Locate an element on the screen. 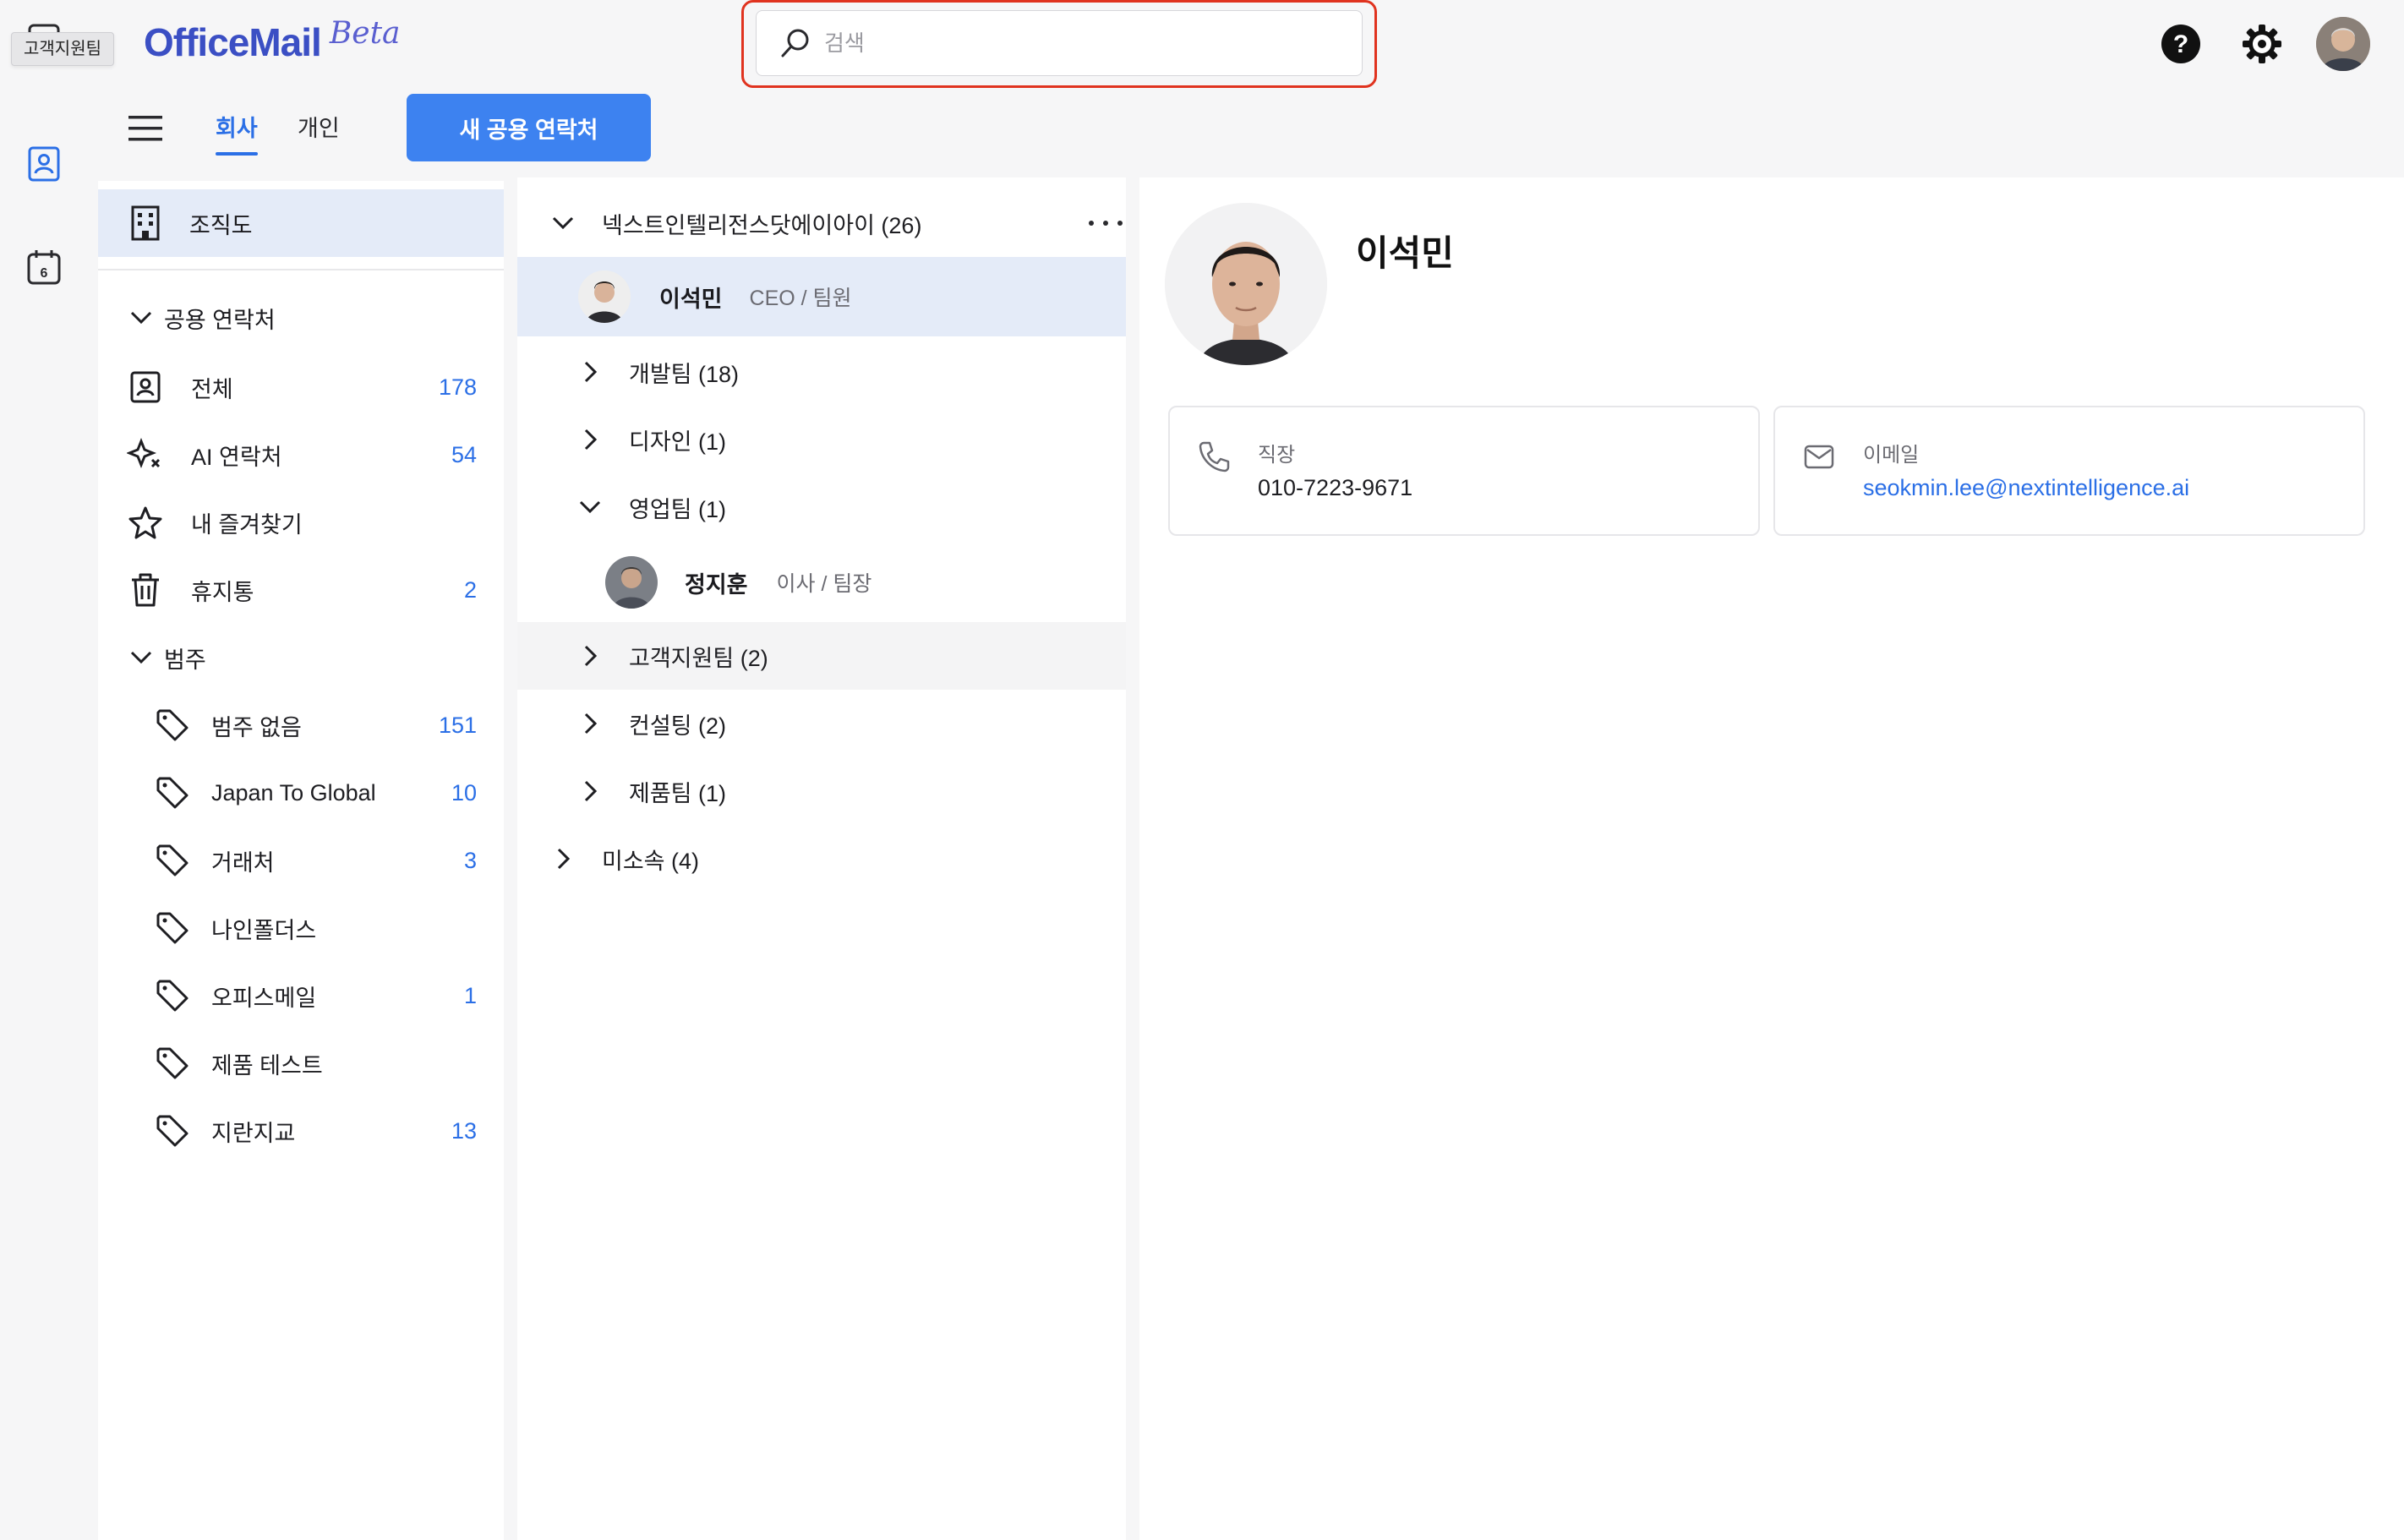 This screenshot has height=1540, width=2404. sidebar-item-label: 전체 is located at coordinates (212, 389).